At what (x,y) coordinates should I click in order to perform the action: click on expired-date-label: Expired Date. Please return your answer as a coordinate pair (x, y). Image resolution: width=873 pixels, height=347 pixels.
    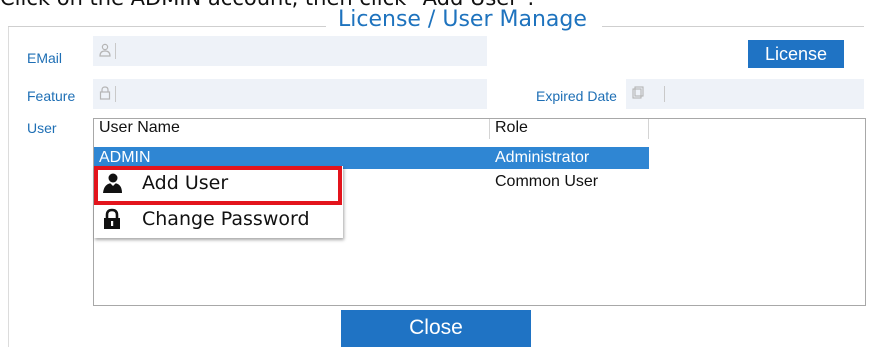
    Looking at the image, I should click on (576, 96).